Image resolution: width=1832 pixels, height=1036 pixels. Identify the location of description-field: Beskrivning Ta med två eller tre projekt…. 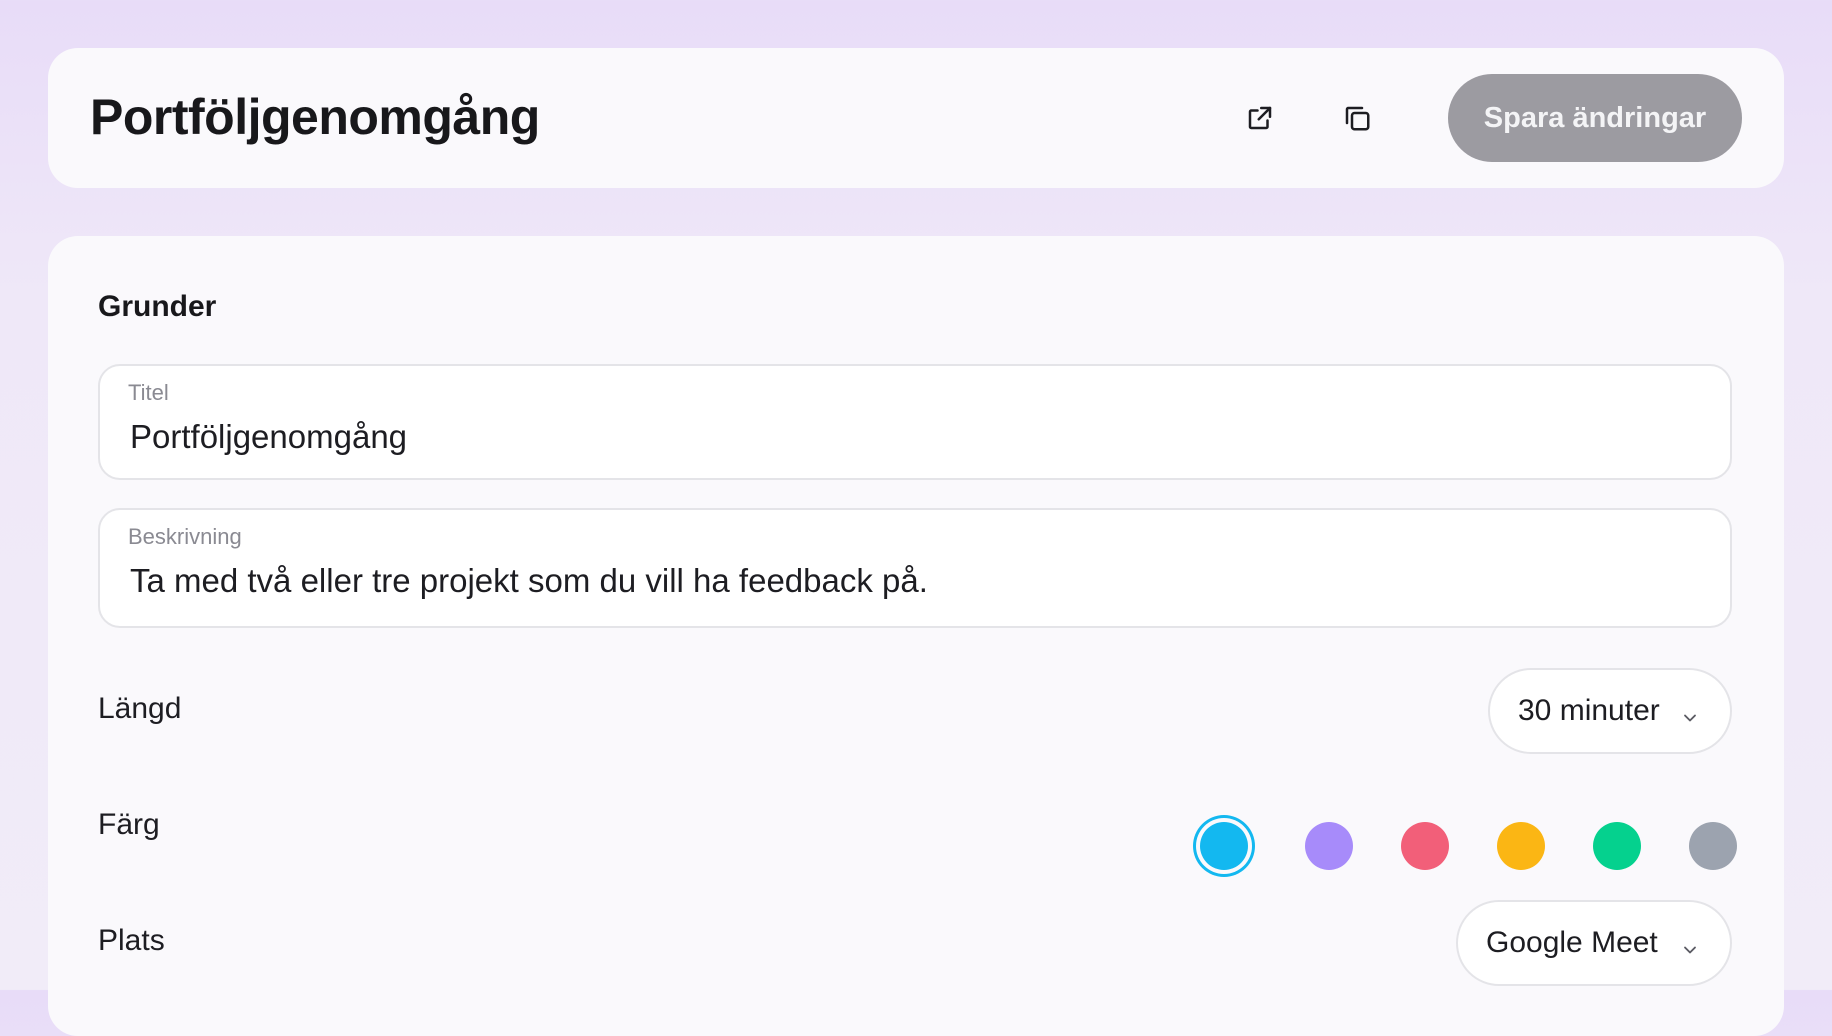
(915, 568).